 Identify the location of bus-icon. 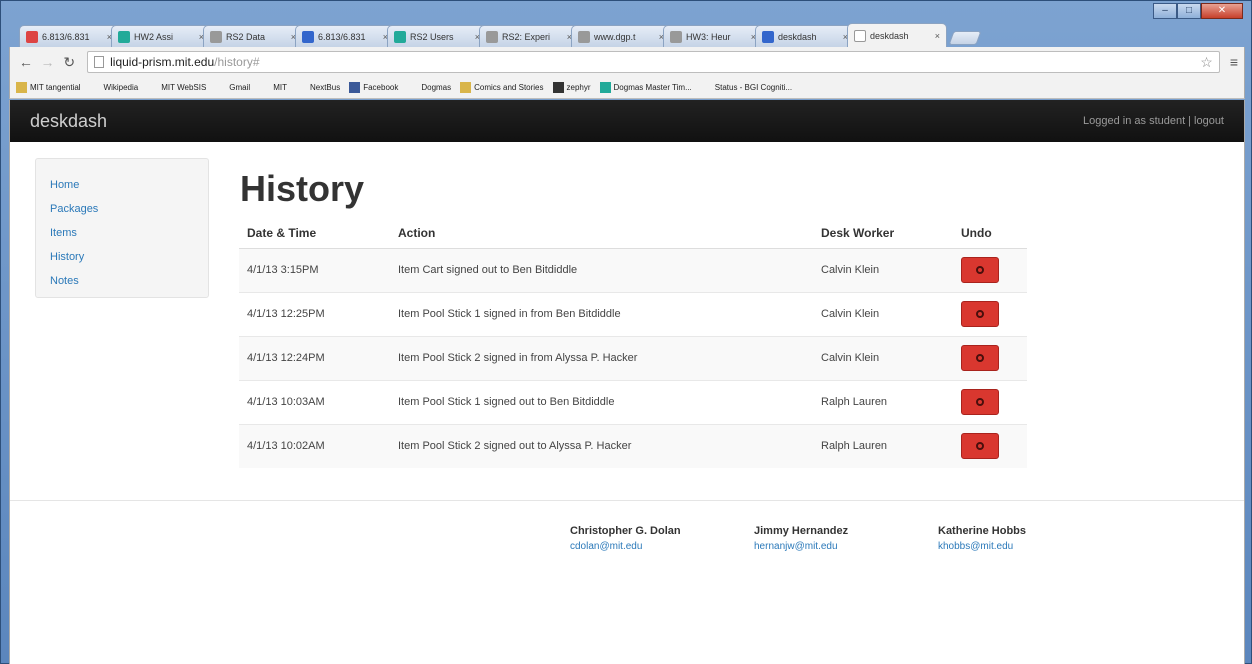
(301, 87).